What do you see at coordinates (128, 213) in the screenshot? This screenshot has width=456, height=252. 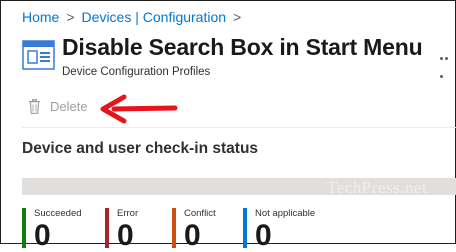 I see `status-tile-label: Error` at bounding box center [128, 213].